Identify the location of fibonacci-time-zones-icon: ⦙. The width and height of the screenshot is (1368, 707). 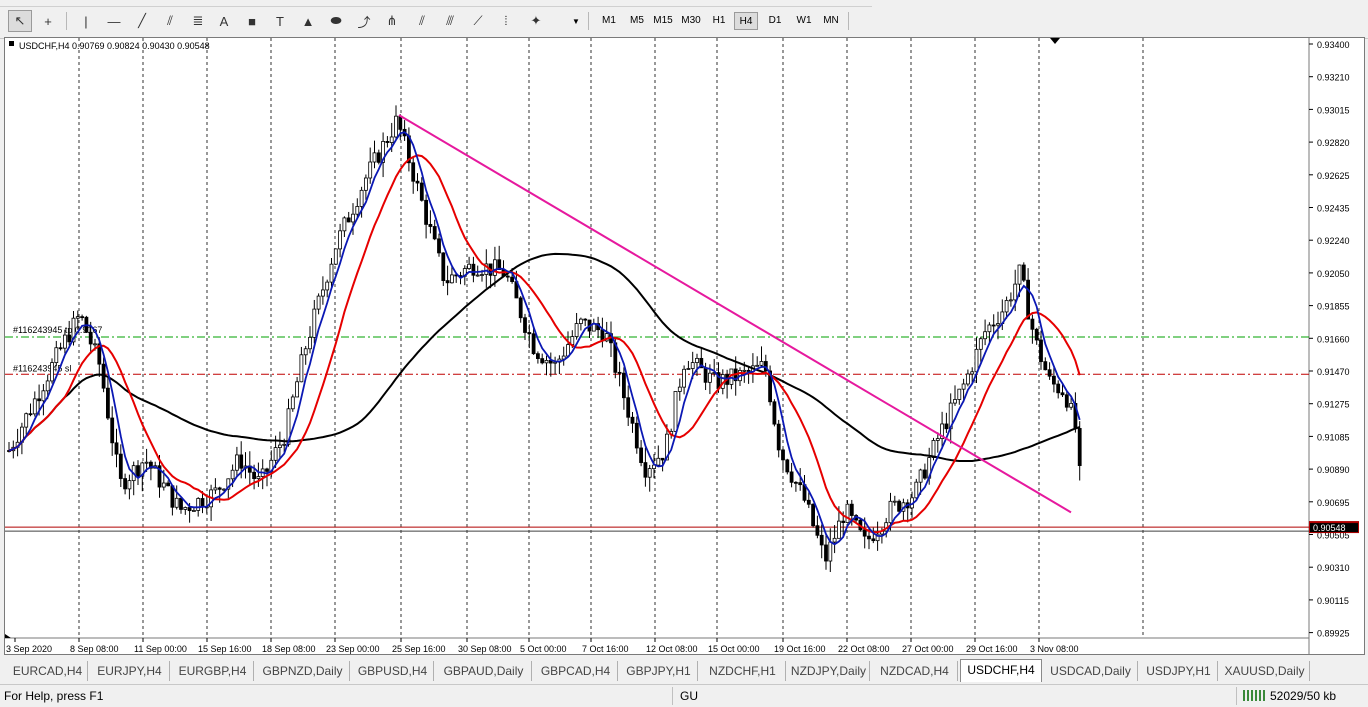
(506, 21).